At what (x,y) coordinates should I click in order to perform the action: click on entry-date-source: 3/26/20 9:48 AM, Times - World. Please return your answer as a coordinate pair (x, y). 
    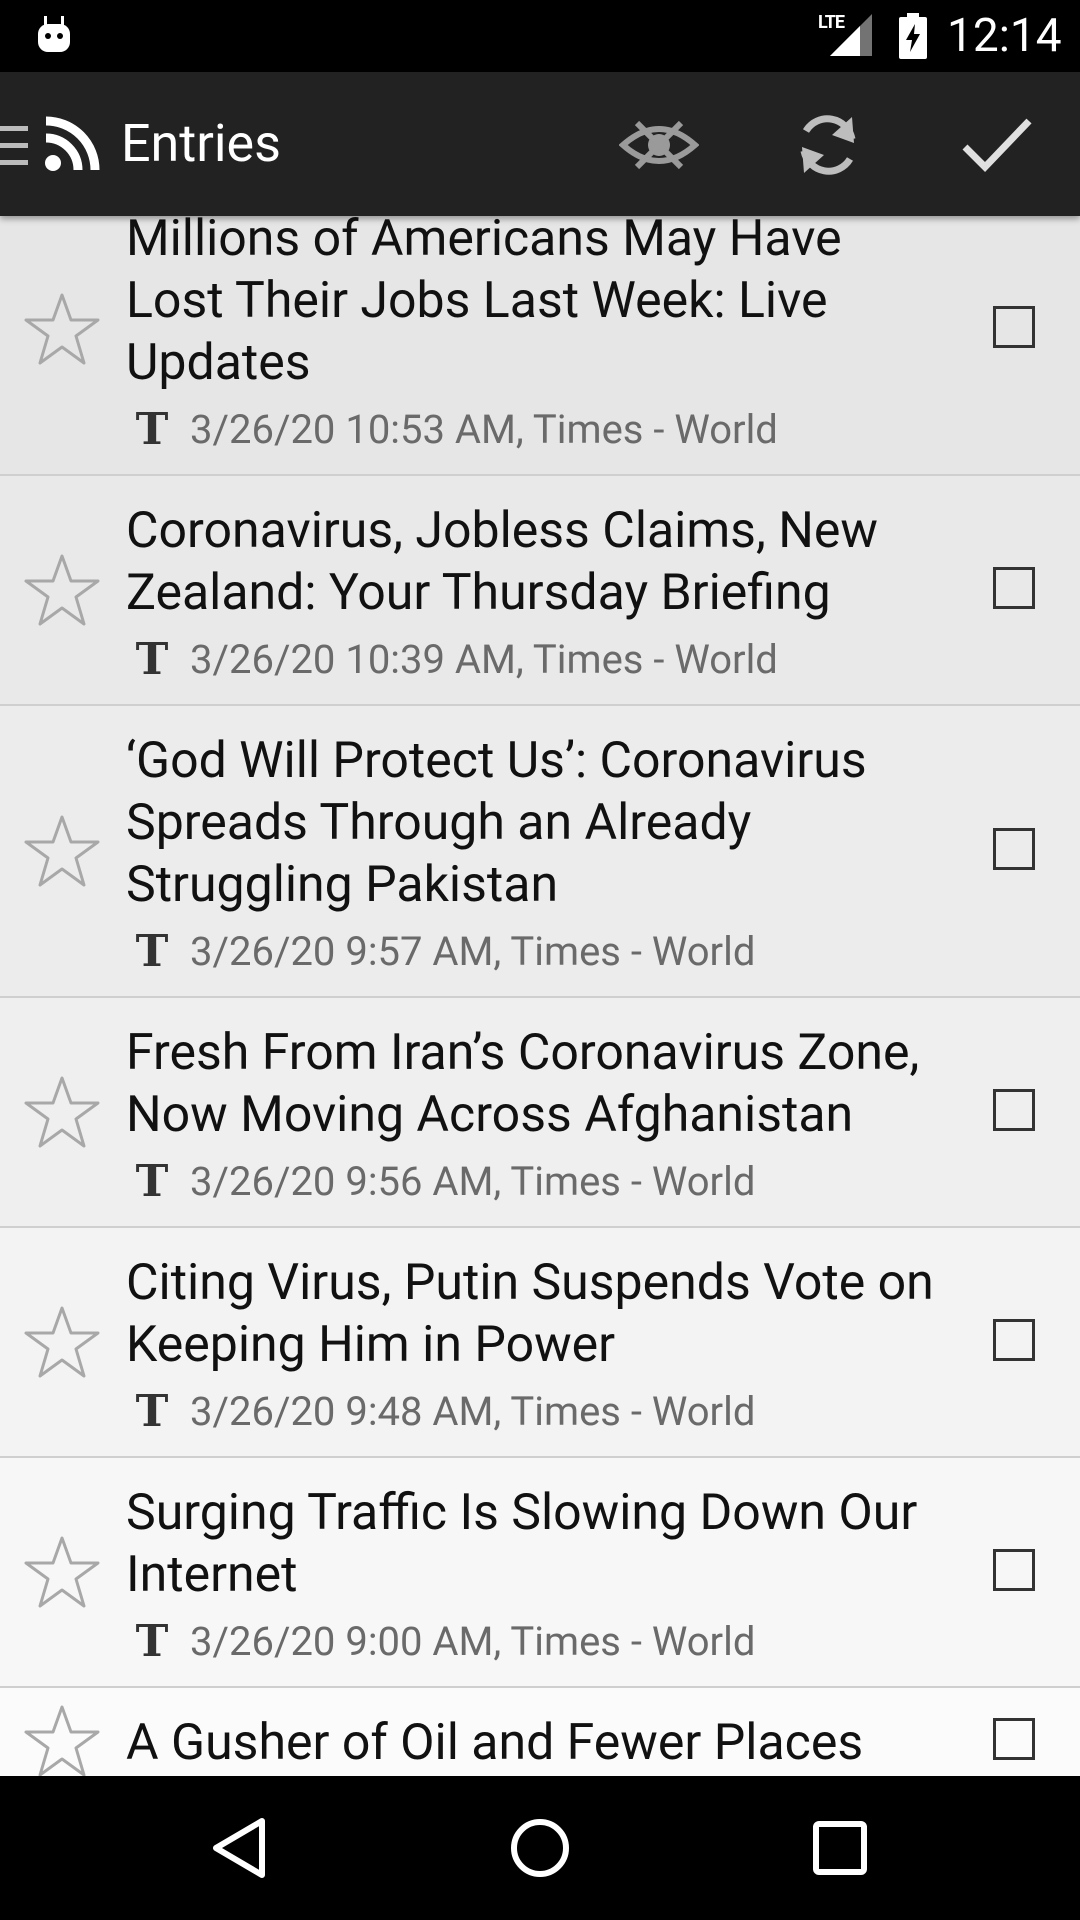
    Looking at the image, I should click on (473, 1411).